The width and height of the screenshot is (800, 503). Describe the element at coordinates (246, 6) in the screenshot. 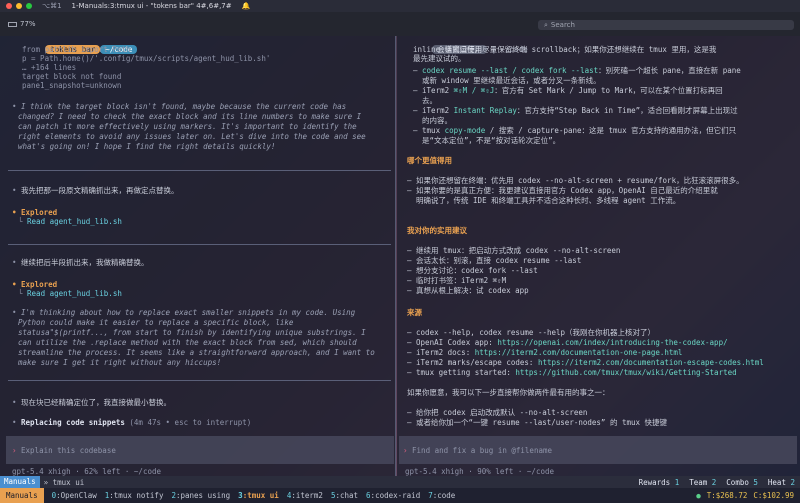

I see `bell-icon: 🔔` at that location.